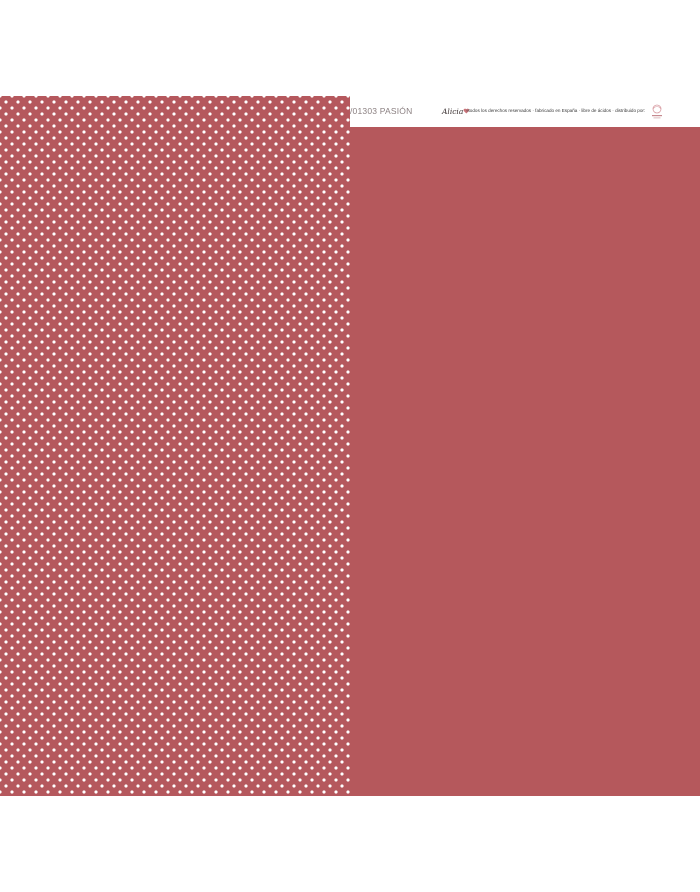 This screenshot has height=892, width=700. I want to click on brand-name: Alicia, so click(453, 111).